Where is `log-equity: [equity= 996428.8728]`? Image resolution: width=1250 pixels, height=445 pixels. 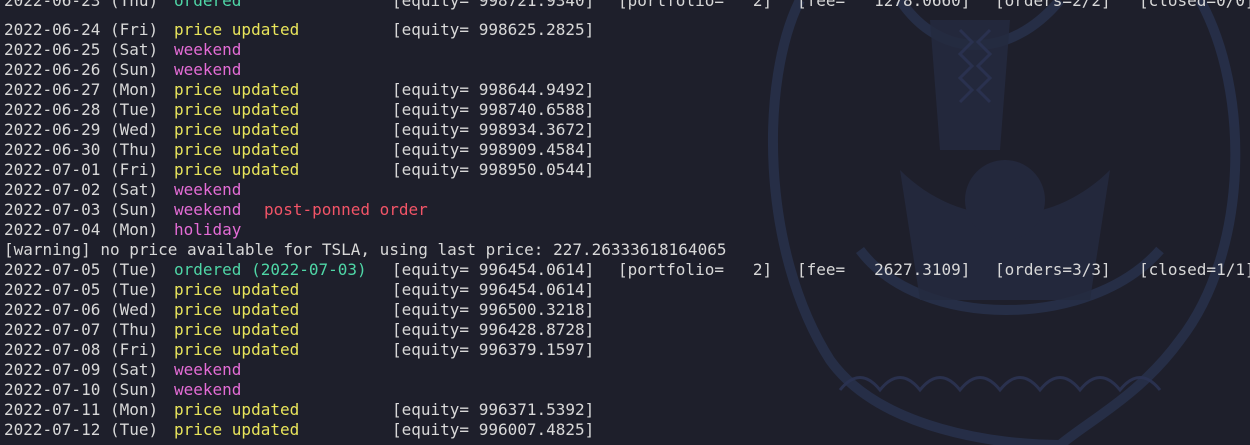
log-equity: [equity= 996428.8728] is located at coordinates (493, 329).